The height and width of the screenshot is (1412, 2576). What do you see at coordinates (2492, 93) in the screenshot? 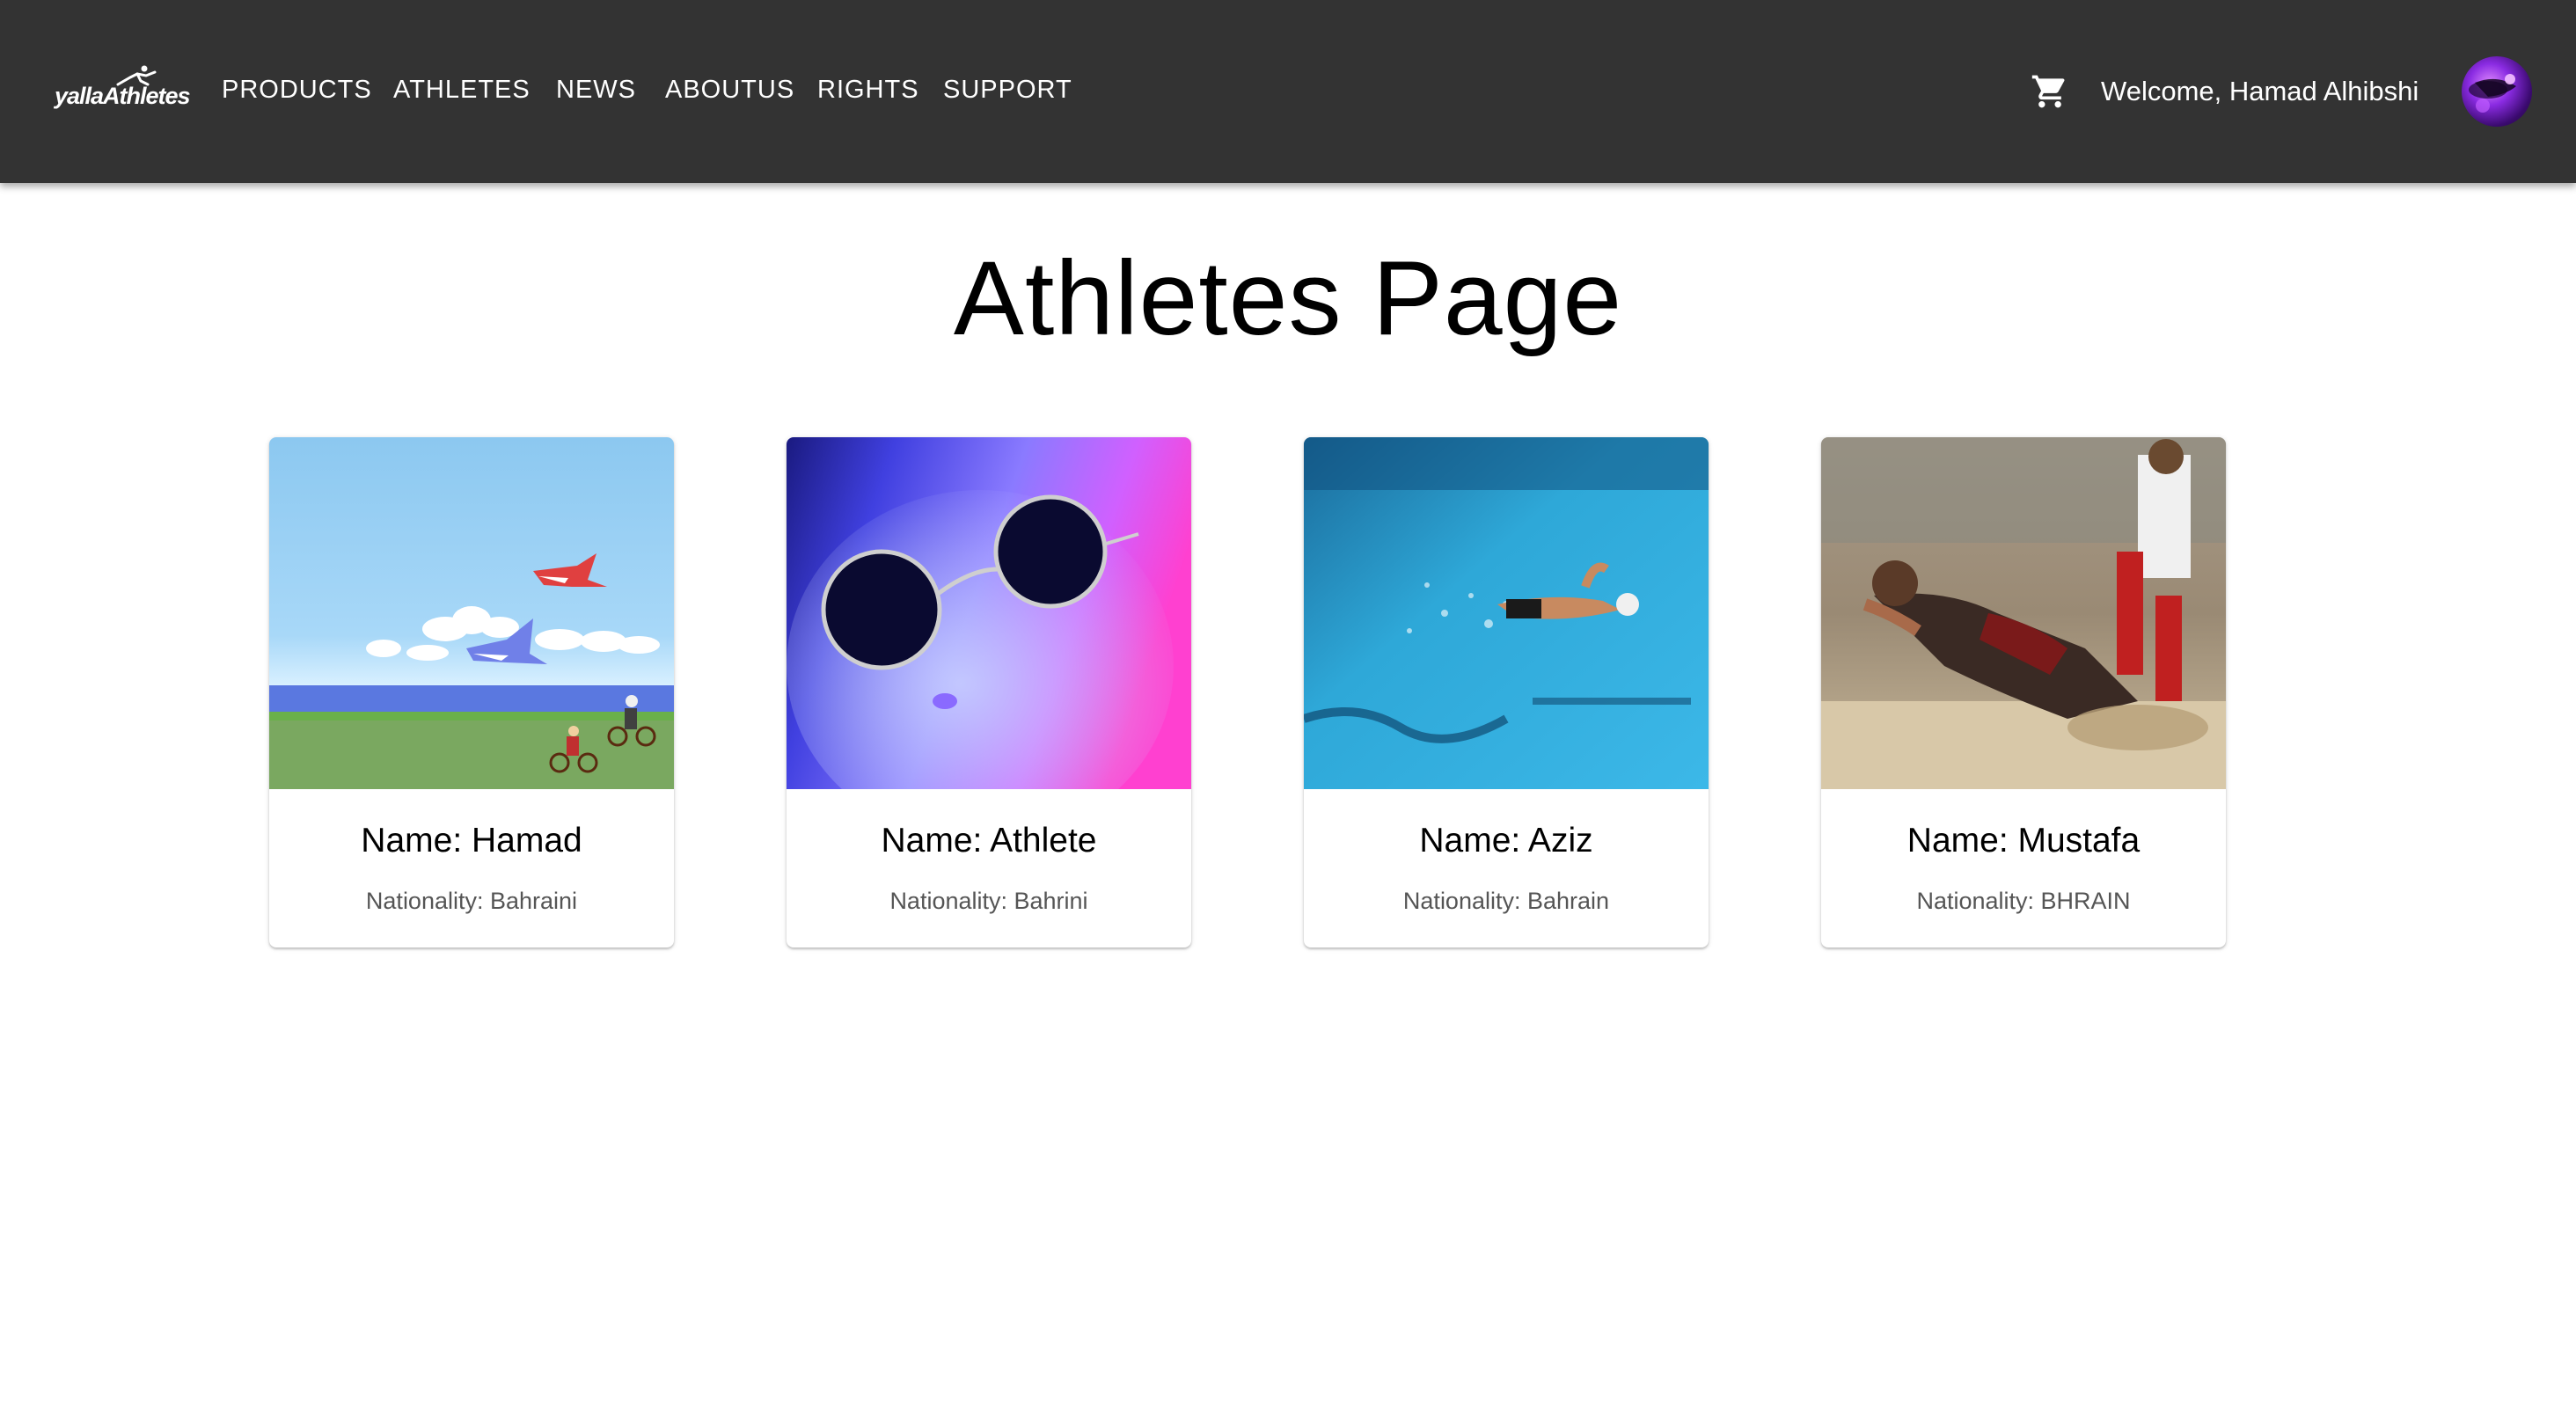
I see `avatar-image` at bounding box center [2492, 93].